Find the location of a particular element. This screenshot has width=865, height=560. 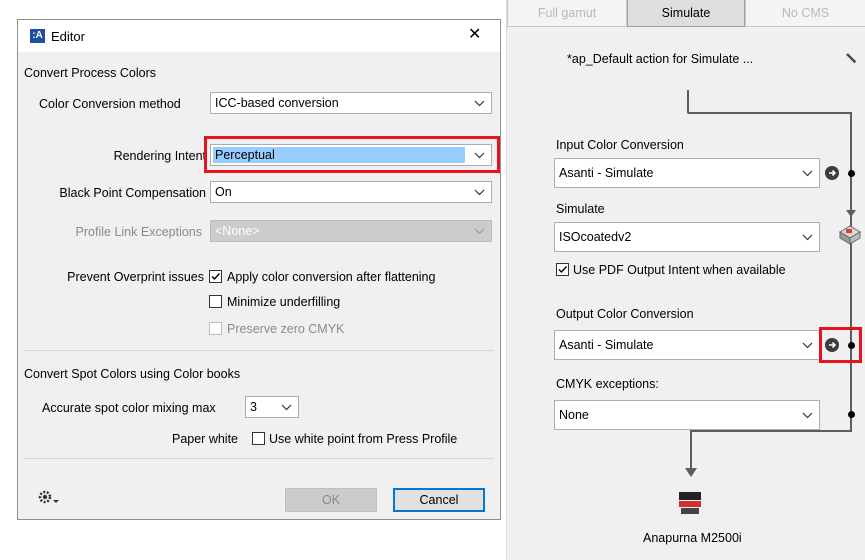

spot-mixing-value: 3 is located at coordinates (253, 407).